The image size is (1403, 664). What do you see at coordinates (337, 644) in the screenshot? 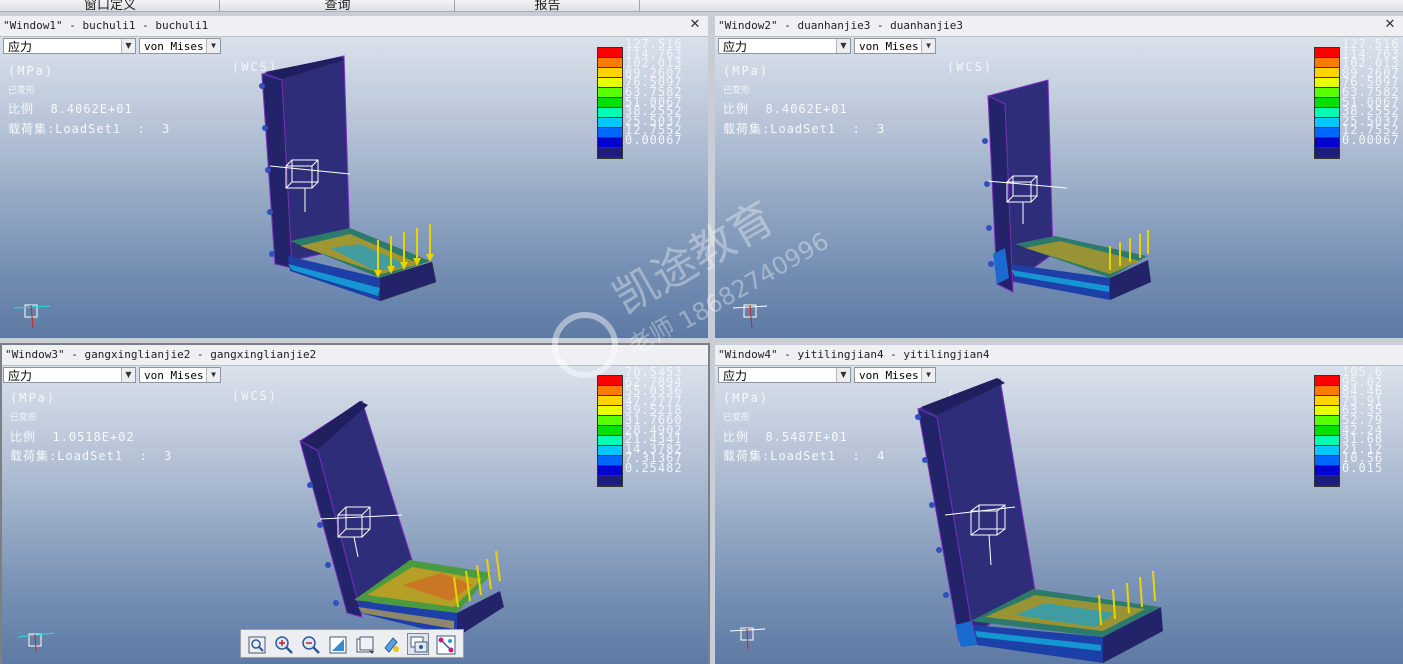
I see `repaint-icon` at bounding box center [337, 644].